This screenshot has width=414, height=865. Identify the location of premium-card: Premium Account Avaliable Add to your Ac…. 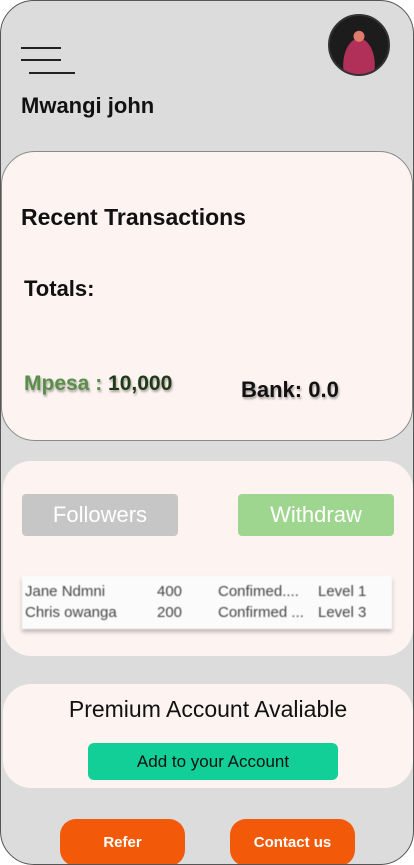
(208, 736).